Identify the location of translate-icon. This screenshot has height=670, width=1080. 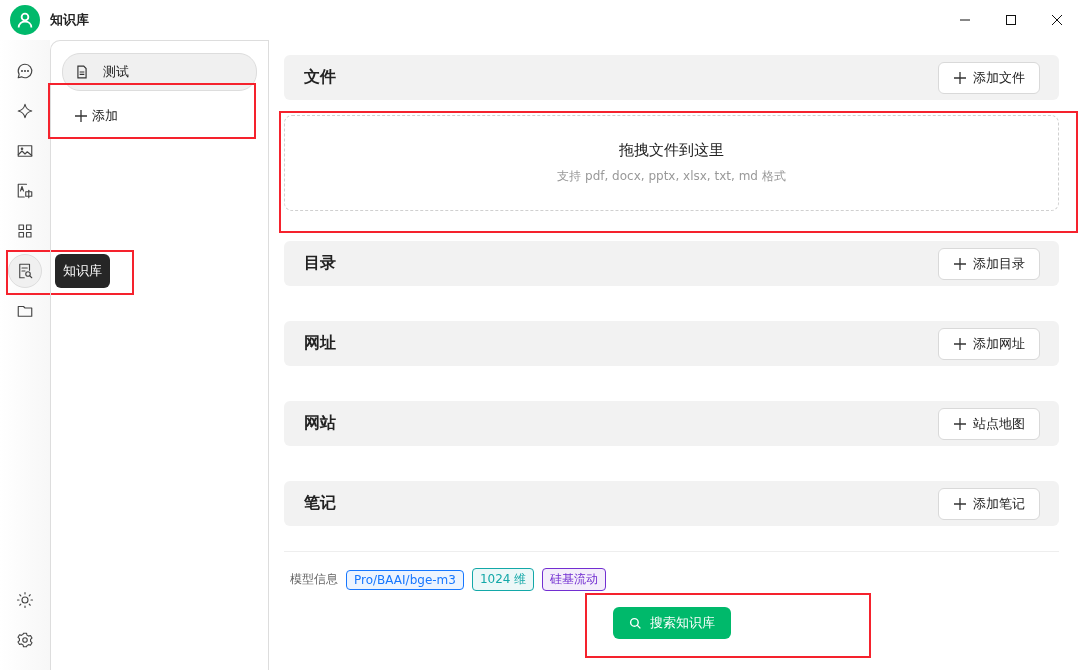
(25, 191).